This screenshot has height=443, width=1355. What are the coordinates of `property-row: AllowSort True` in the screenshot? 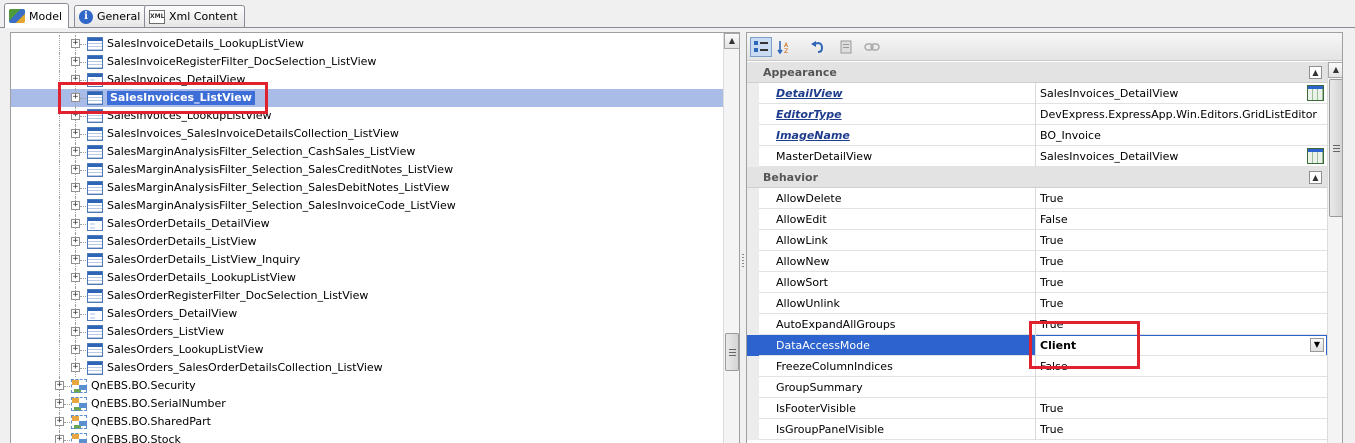 It's located at (1037, 282).